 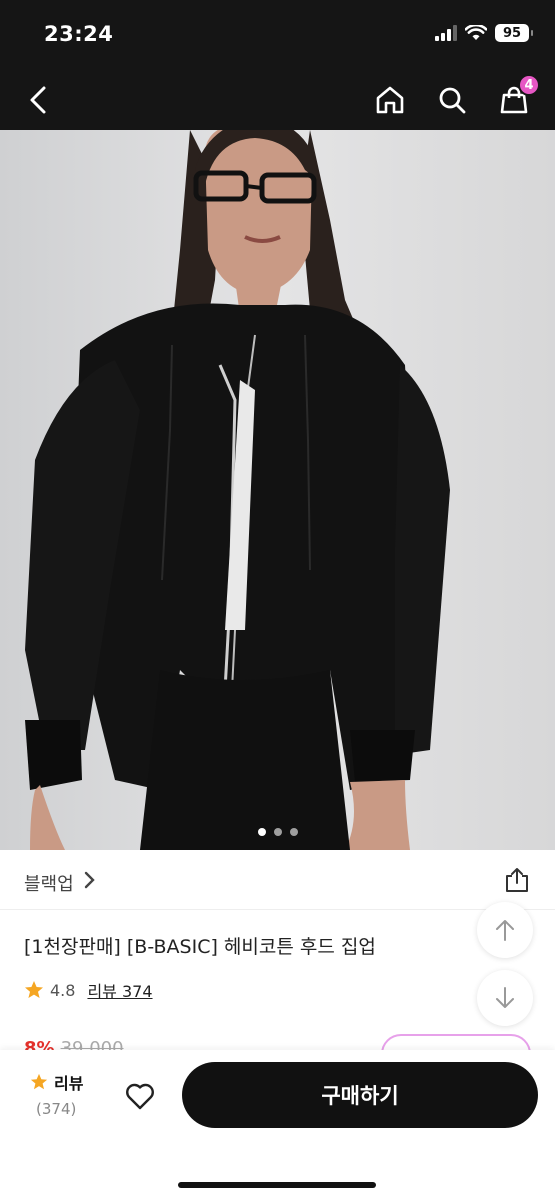 I want to click on back-button, so click(x=38, y=100).